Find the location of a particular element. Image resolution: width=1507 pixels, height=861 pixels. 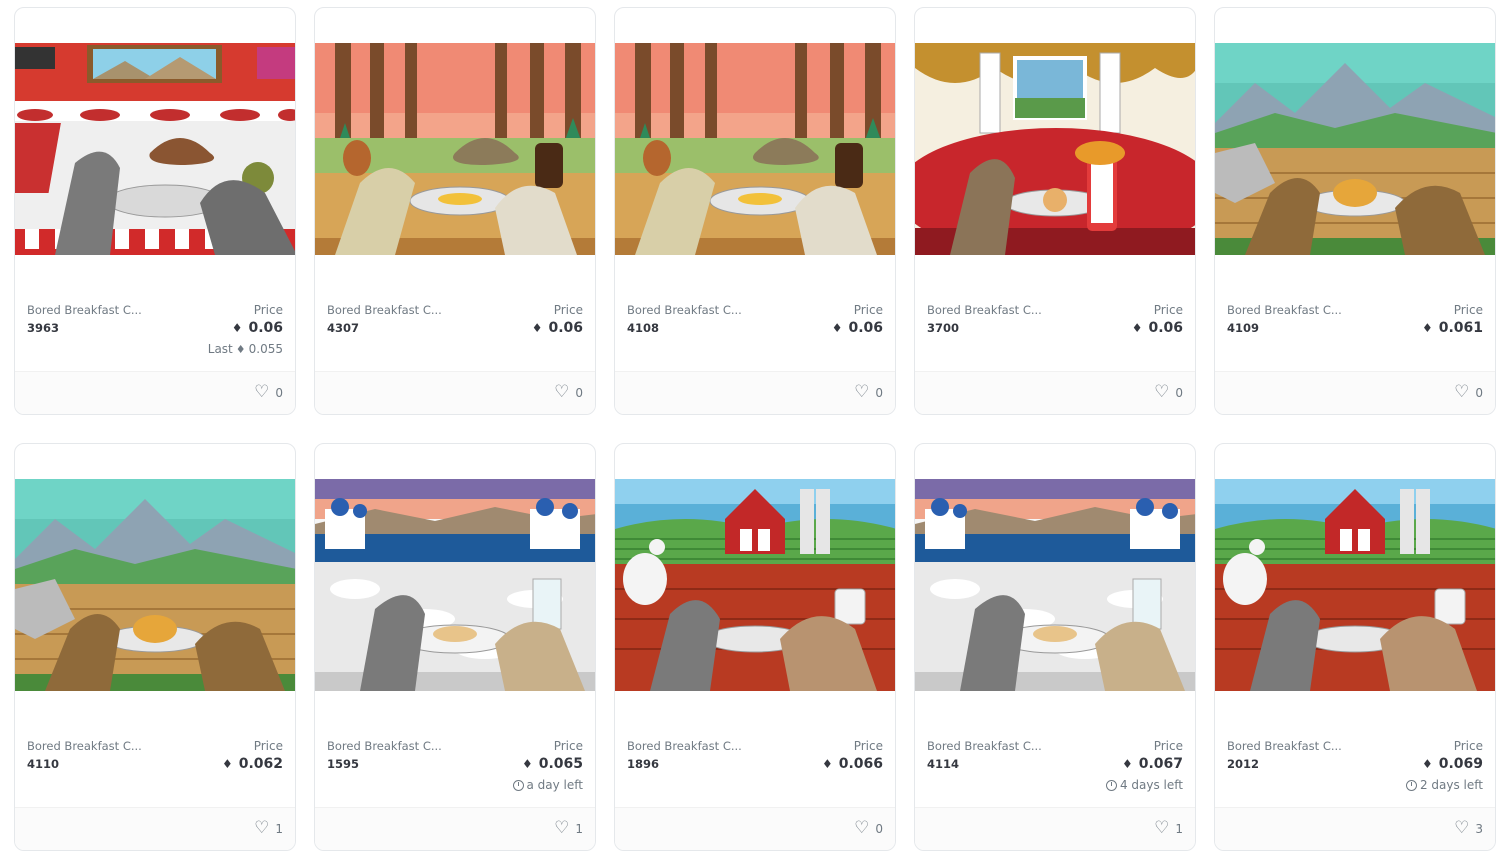

price: ♦ 0.062 is located at coordinates (252, 764).